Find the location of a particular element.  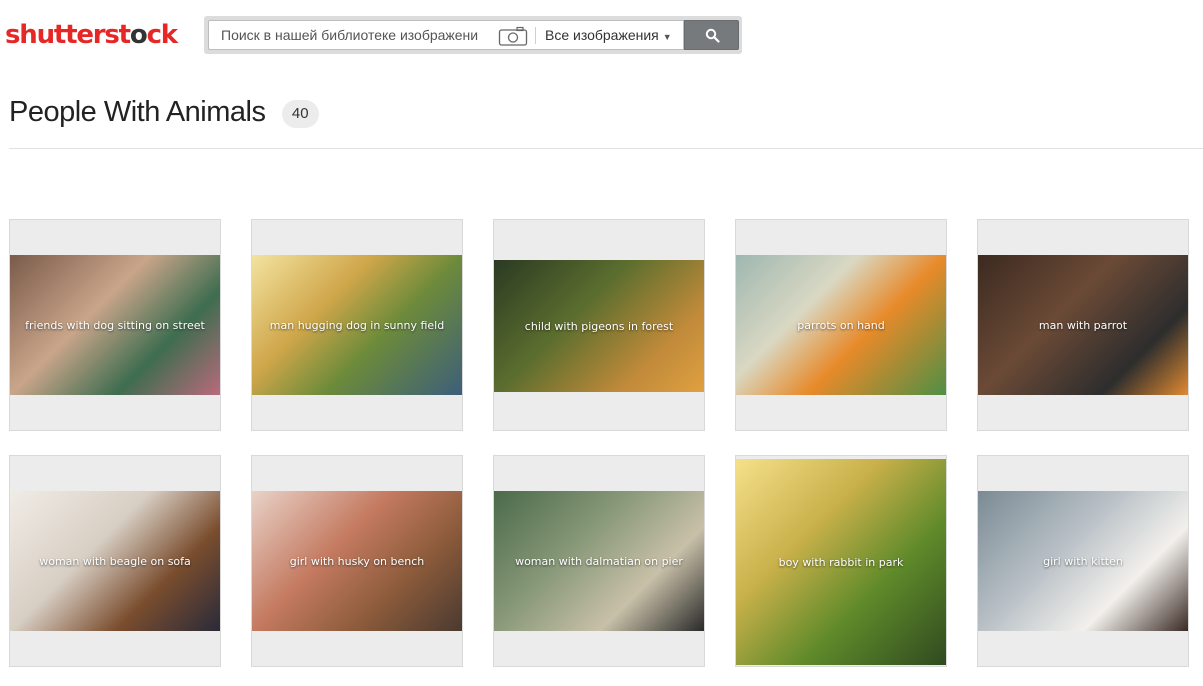

search-input is located at coordinates (357, 35).